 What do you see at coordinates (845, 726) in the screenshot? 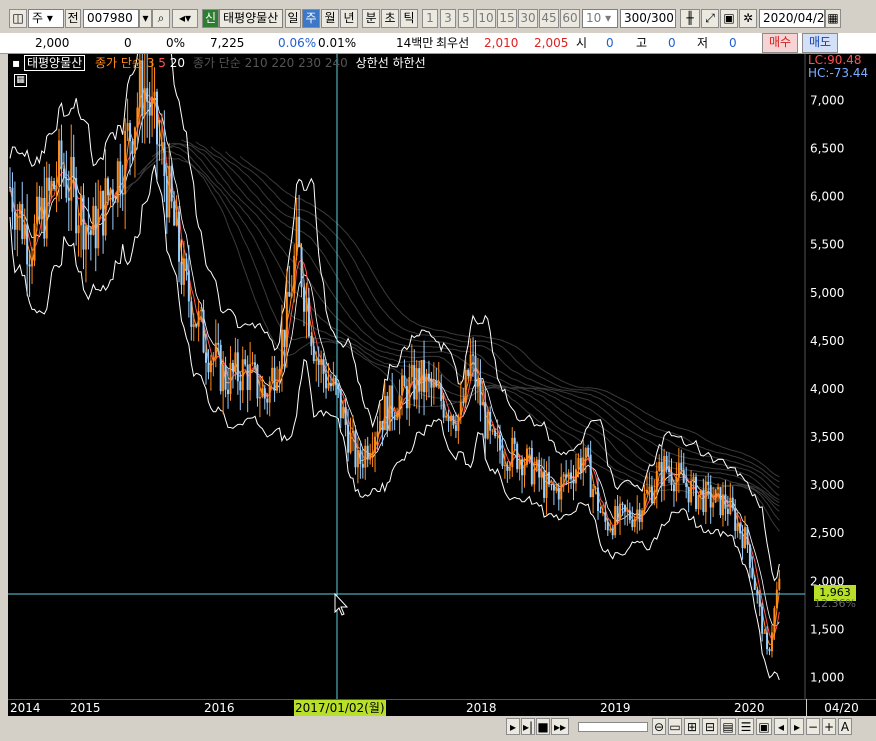
I see `font-size-icon: A` at bounding box center [845, 726].